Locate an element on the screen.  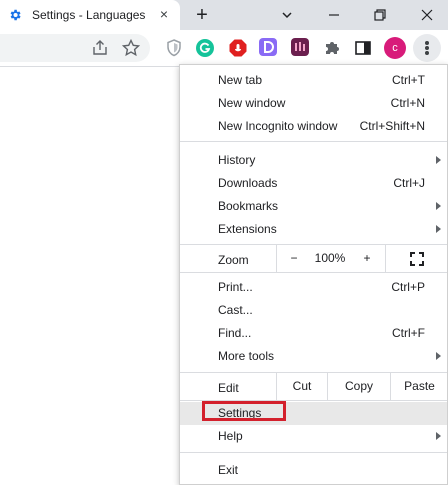
menu-item-shortcut: Ctrl+Shift+N is located at coordinates (392, 126).